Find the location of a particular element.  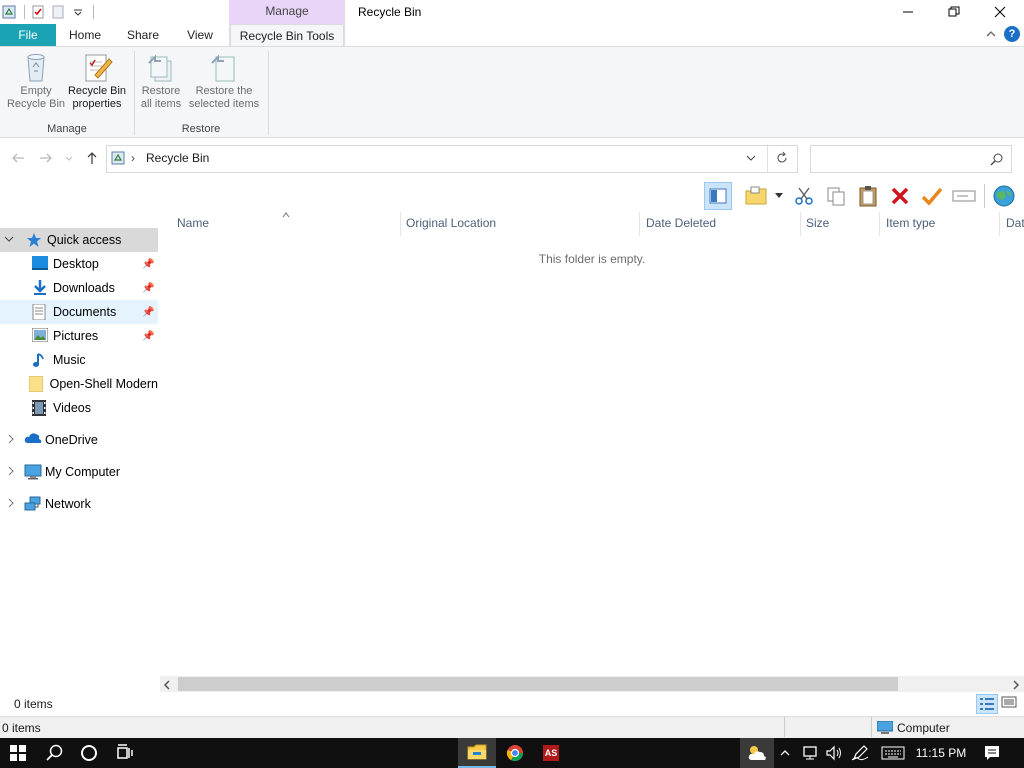

help-icon: ? is located at coordinates (1012, 34).